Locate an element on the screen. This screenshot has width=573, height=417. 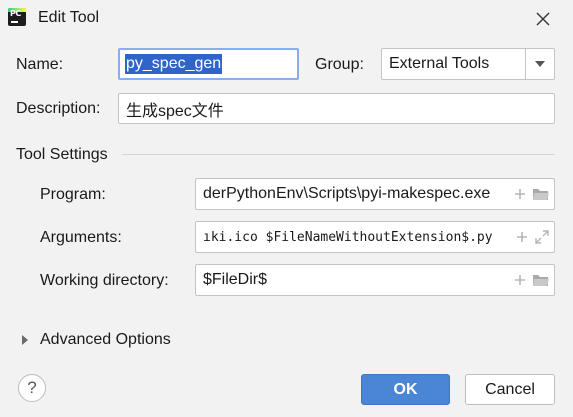
name-label: Name: is located at coordinates (40, 64).